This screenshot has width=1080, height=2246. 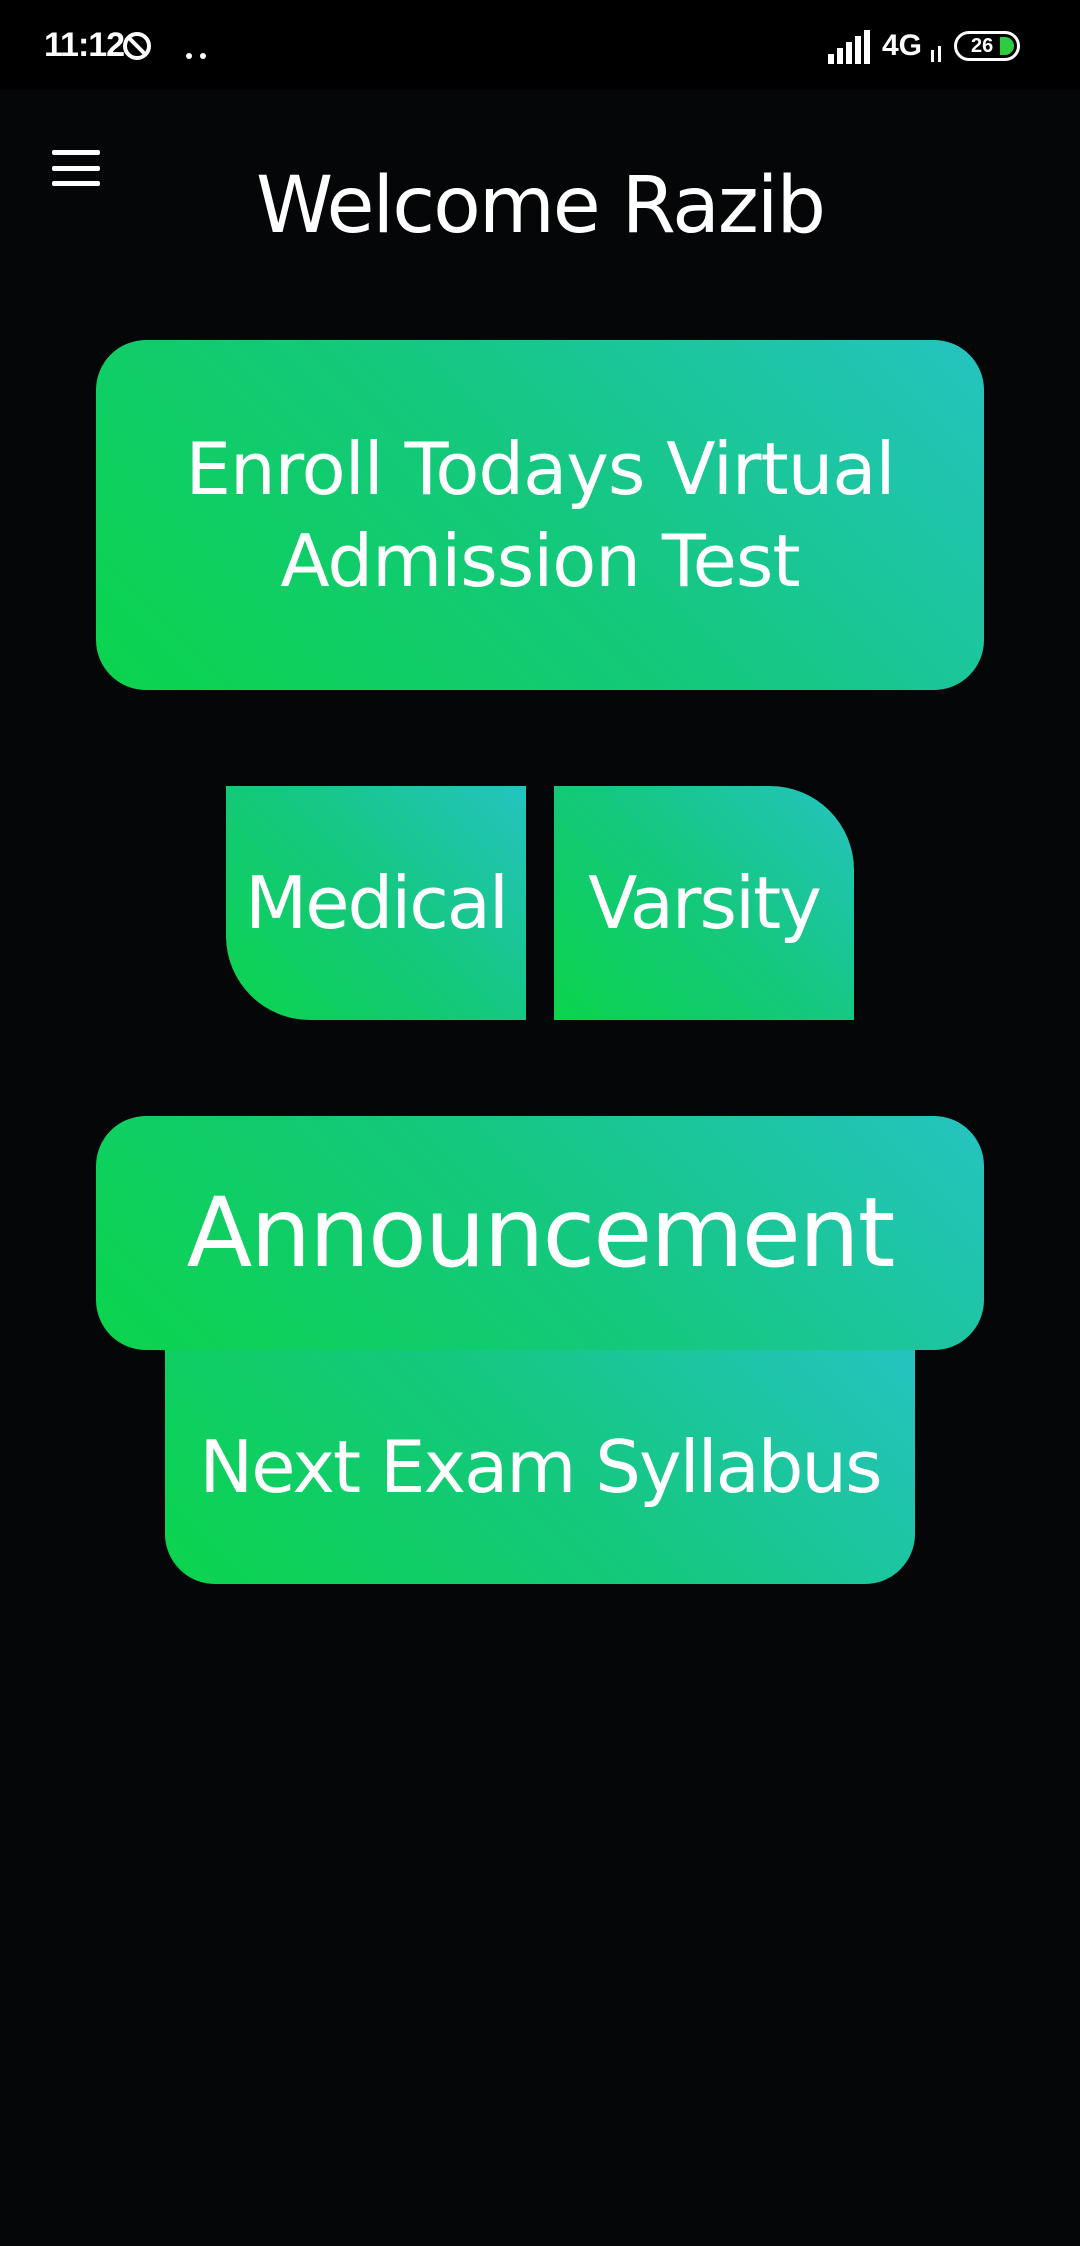 I want to click on medical-label: Medical, so click(x=377, y=903).